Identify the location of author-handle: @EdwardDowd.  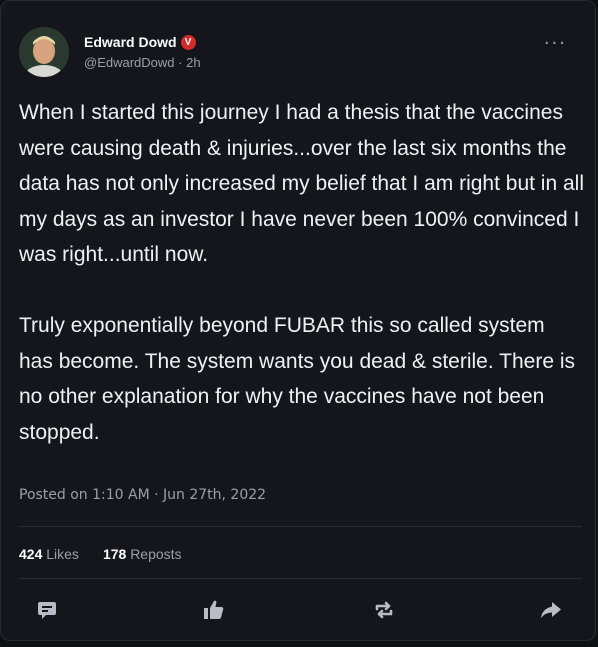
(129, 62).